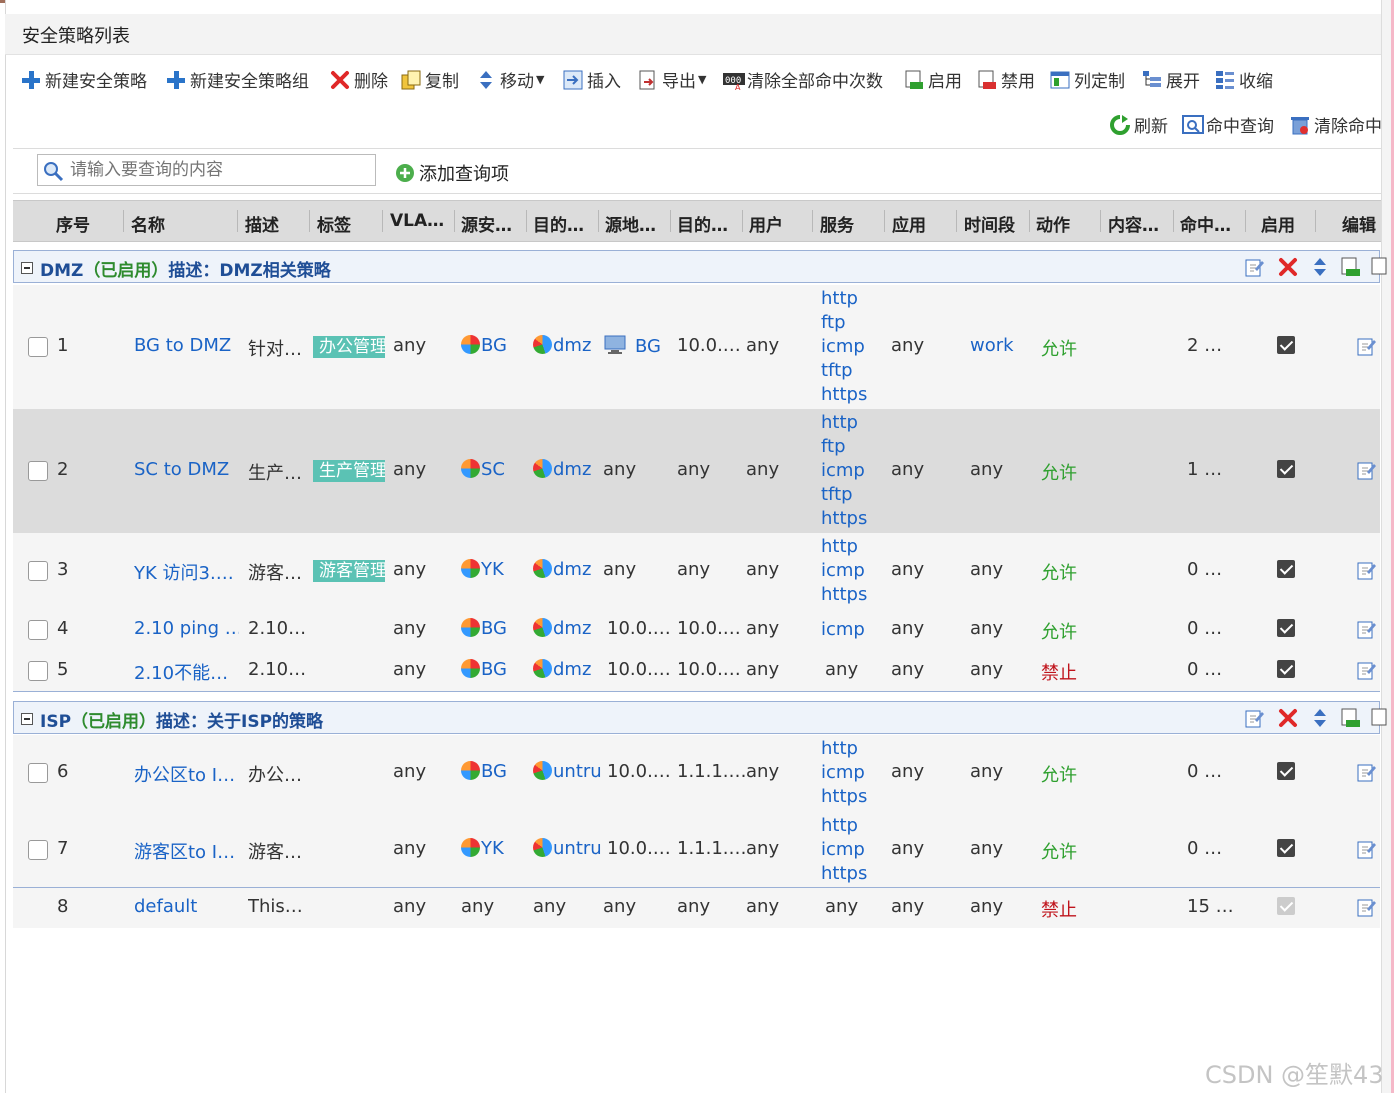 This screenshot has height=1093, width=1394. What do you see at coordinates (632, 347) in the screenshot?
I see `source-address: BG` at bounding box center [632, 347].